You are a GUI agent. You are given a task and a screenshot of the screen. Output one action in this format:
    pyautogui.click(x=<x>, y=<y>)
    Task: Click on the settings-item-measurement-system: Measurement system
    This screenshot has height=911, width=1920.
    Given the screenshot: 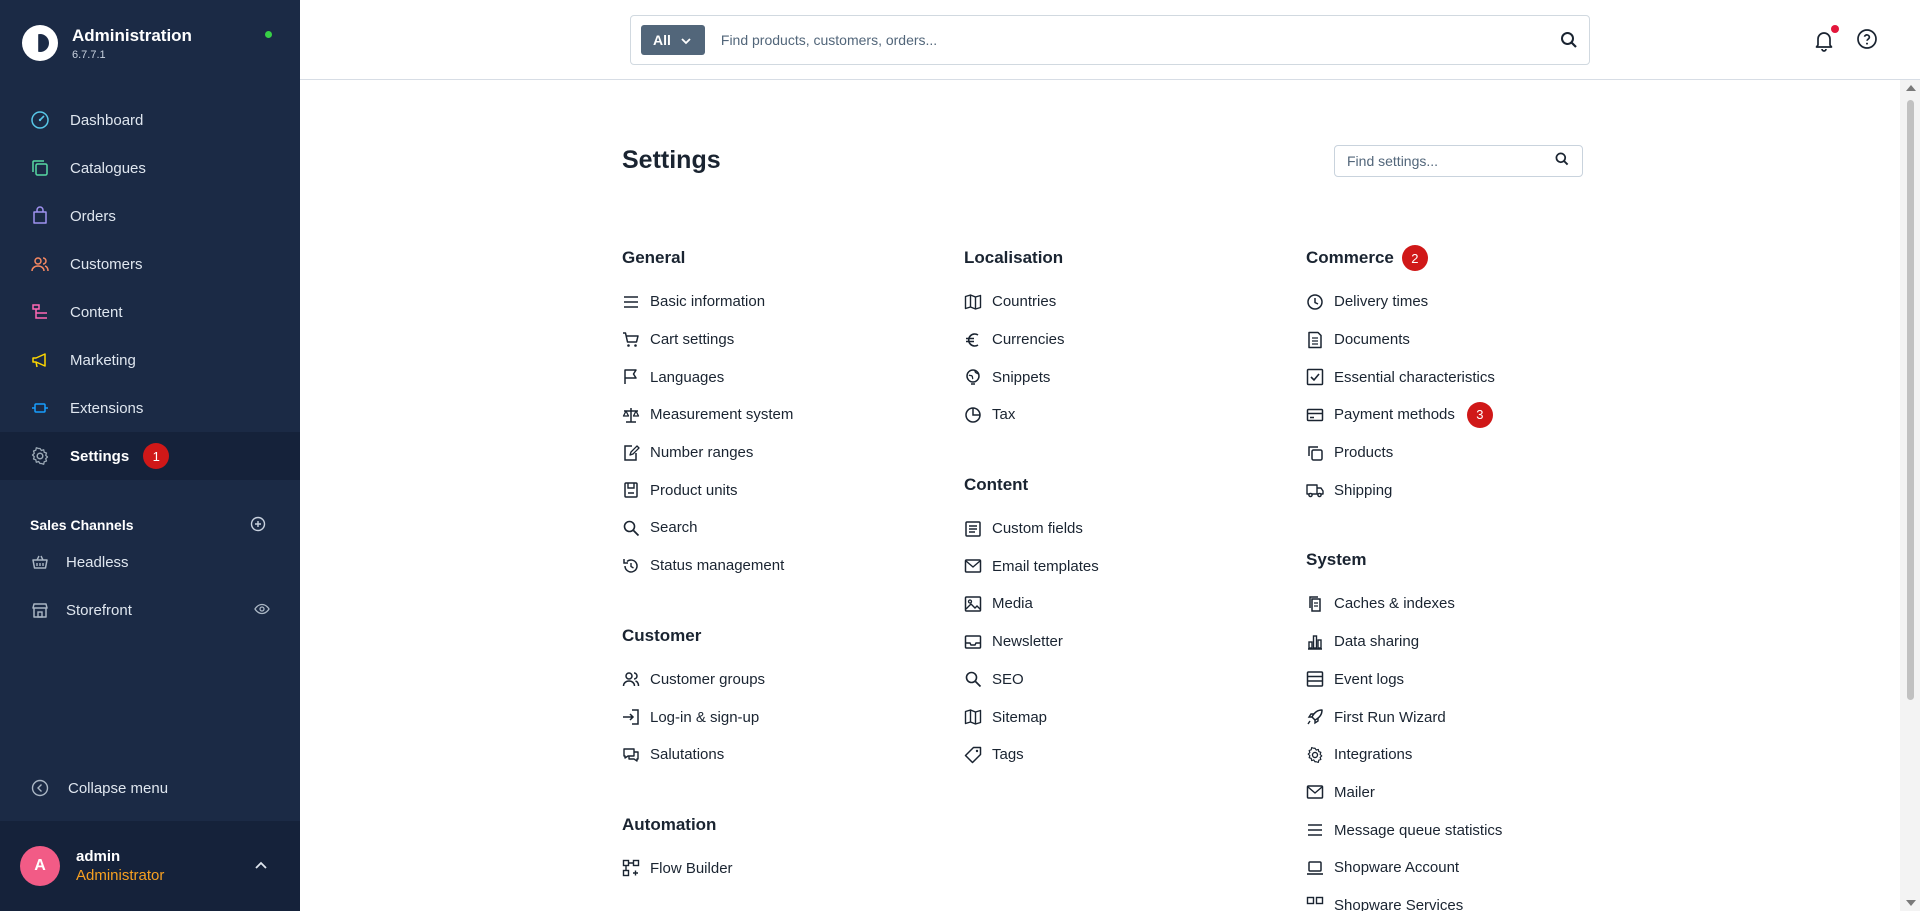 What is the action you would take?
    pyautogui.click(x=782, y=415)
    